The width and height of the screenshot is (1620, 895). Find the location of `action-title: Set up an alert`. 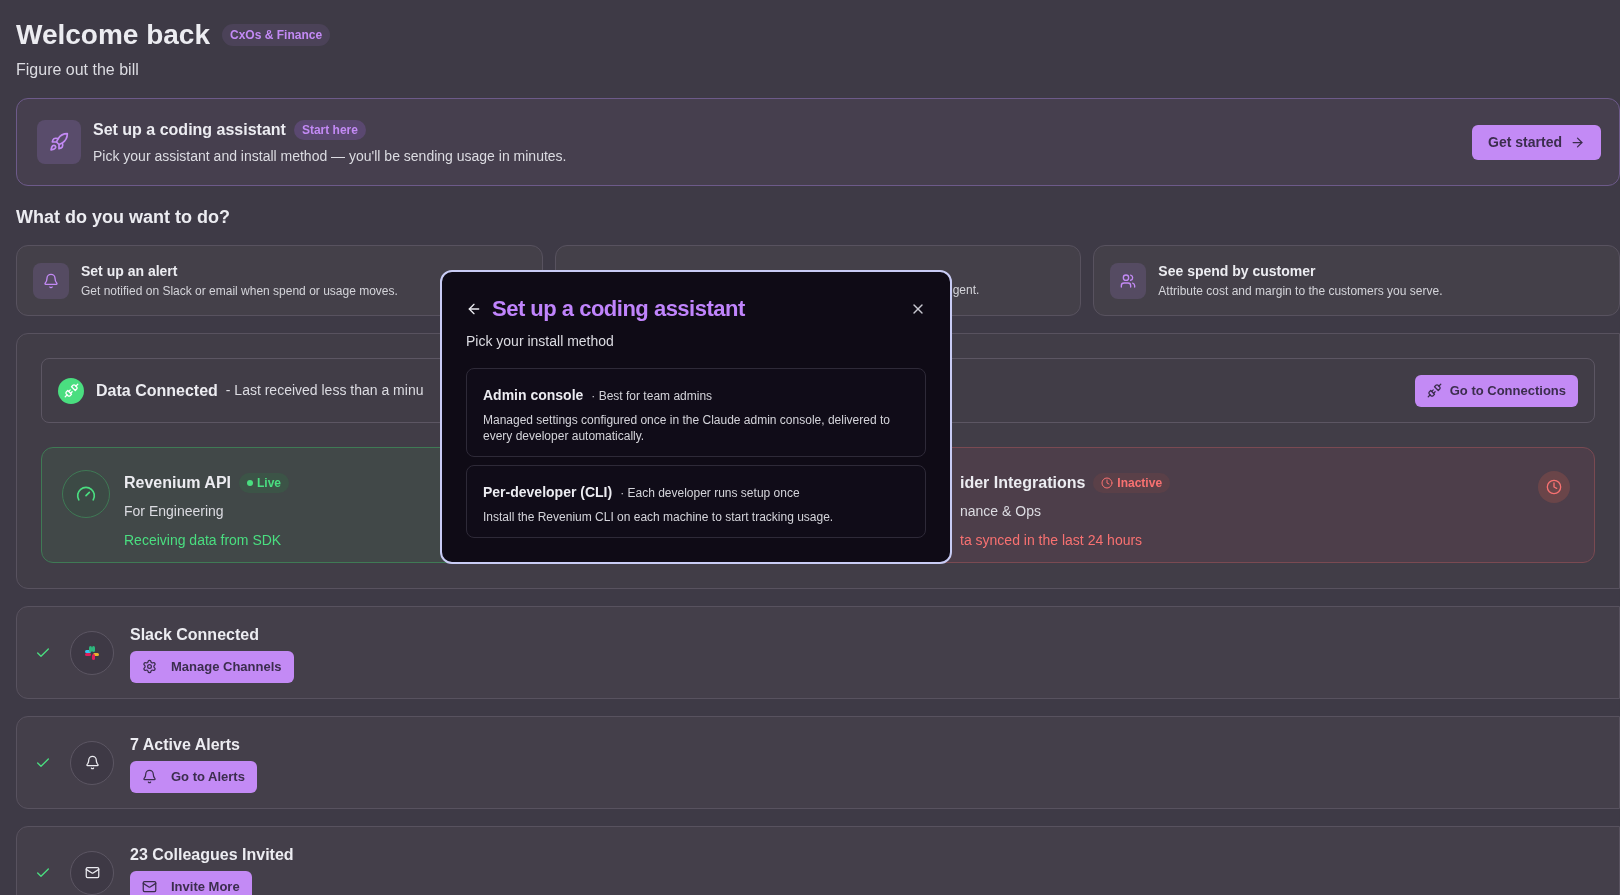

action-title: Set up an alert is located at coordinates (130, 271).